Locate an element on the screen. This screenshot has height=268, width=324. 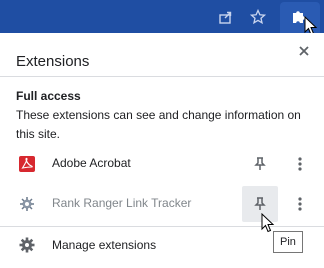
close-button is located at coordinates (304, 51).